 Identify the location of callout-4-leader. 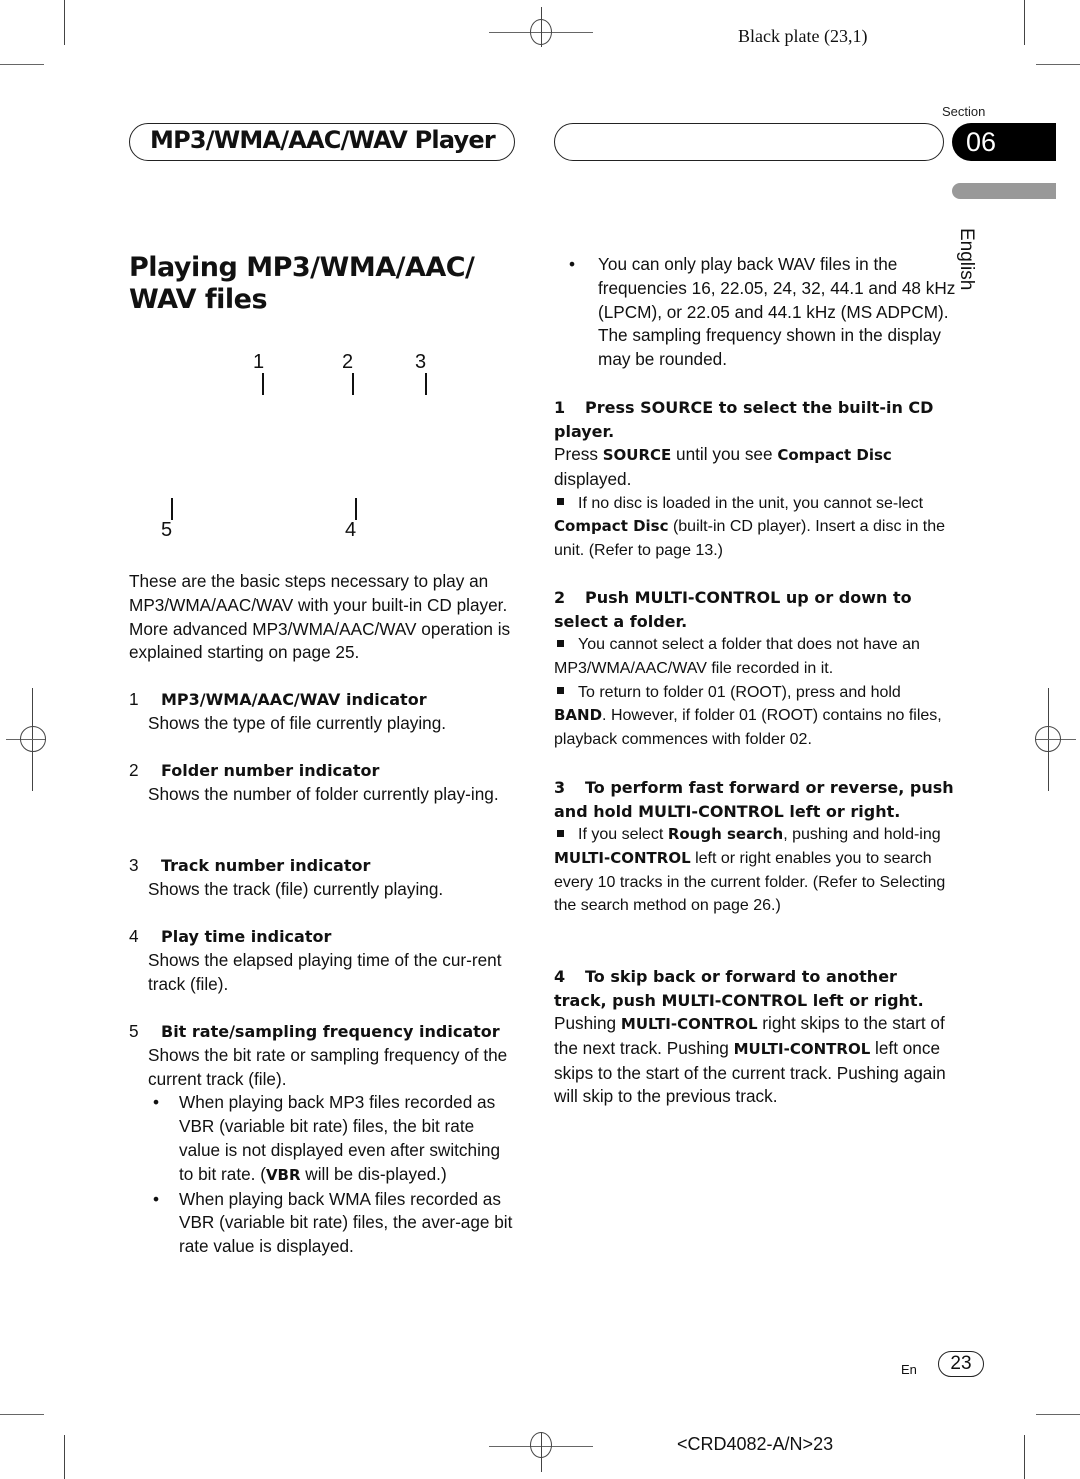
(356, 509).